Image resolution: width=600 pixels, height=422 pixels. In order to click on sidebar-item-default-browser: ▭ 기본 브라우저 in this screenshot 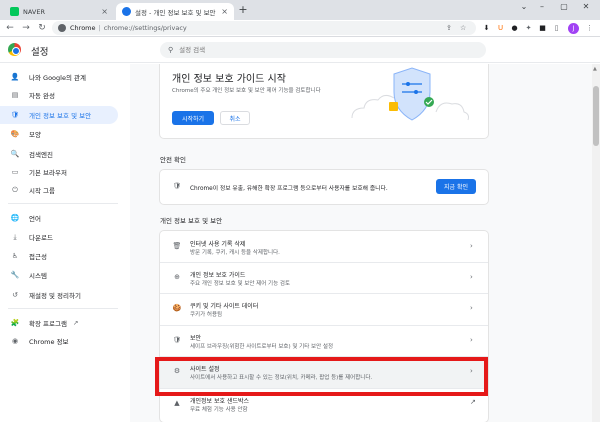, I will do `click(59, 172)`.